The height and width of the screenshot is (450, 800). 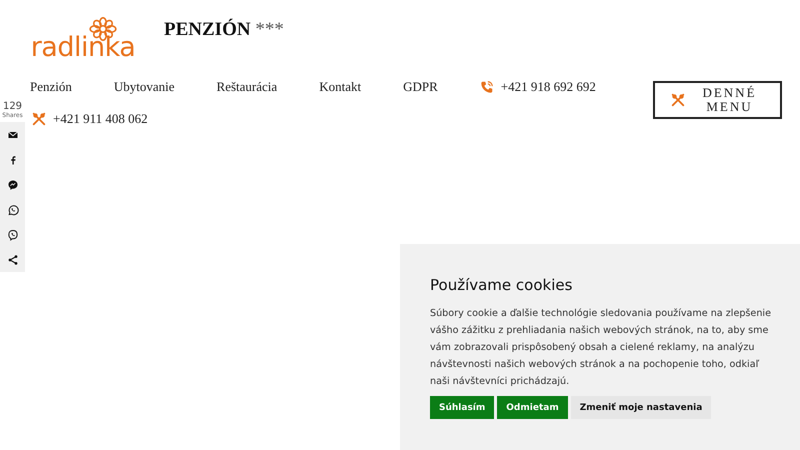 I want to click on nav-link: GDPR, so click(x=420, y=87).